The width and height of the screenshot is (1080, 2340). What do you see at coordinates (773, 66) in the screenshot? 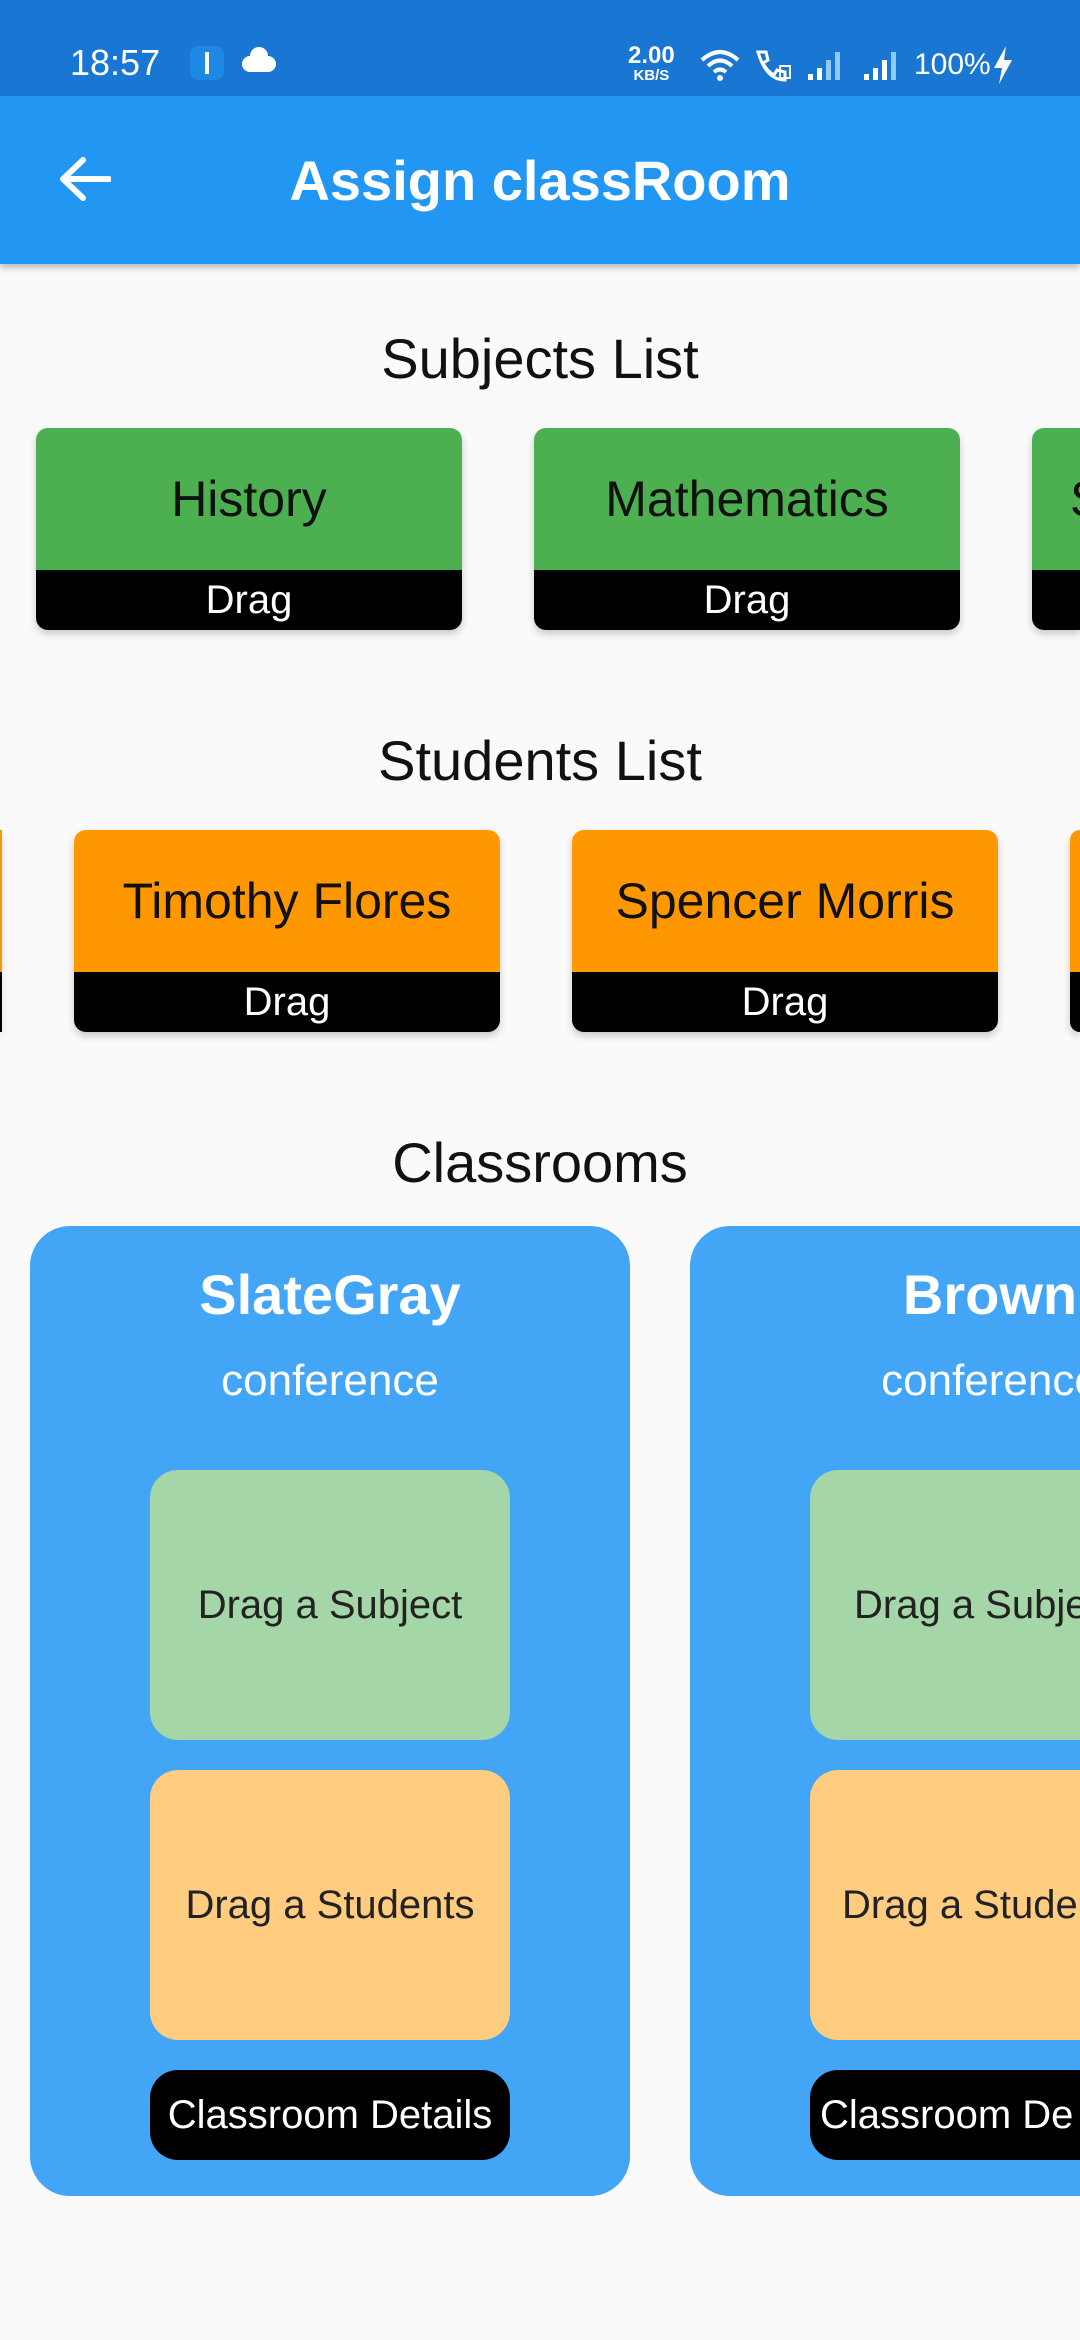
I see `wifi-call-icon` at bounding box center [773, 66].